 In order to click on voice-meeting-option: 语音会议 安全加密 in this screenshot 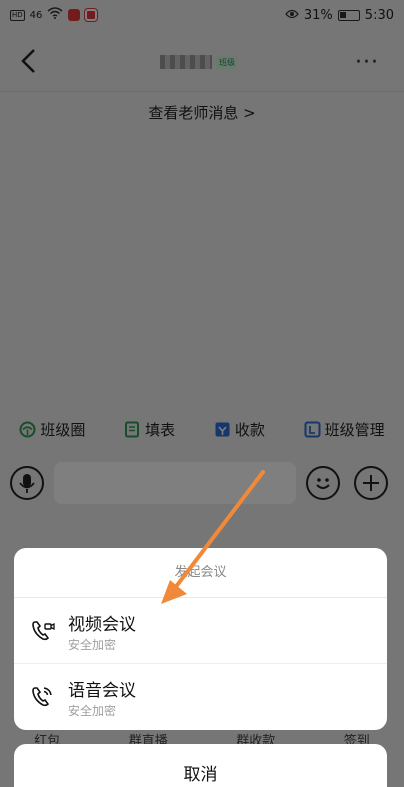, I will do `click(200, 697)`.